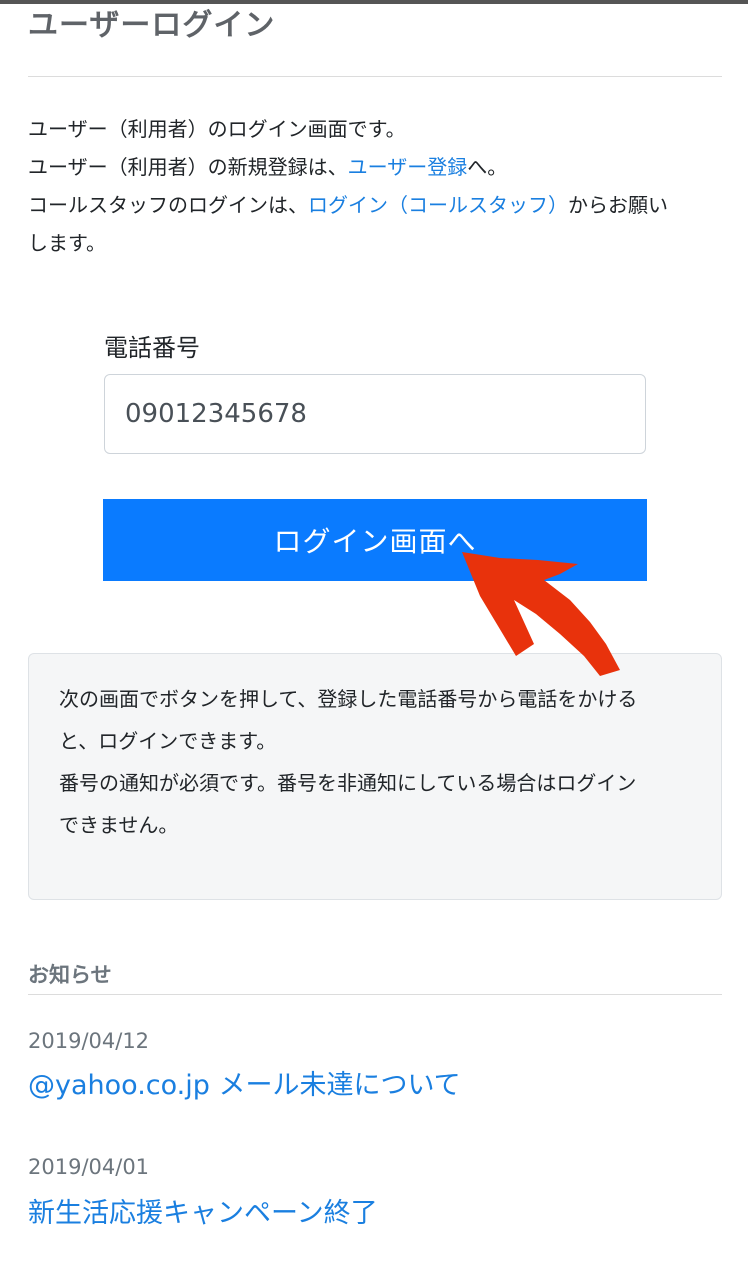  Describe the element at coordinates (217, 129) in the screenshot. I see `intro-line-1: ユーザー（利用者）のログイン画面です。` at that location.